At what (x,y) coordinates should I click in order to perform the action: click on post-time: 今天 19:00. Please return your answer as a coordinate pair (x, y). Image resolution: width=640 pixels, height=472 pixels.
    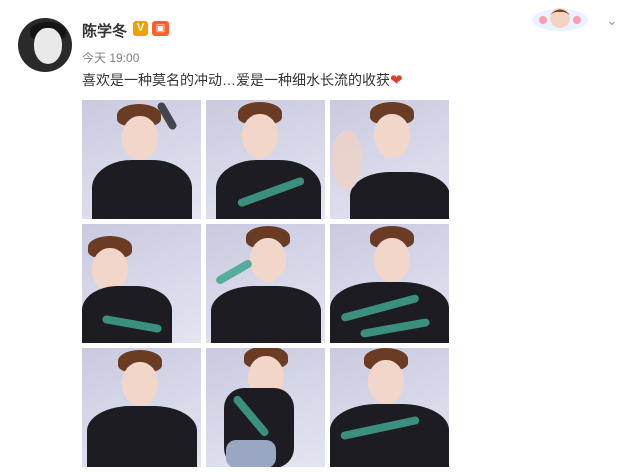
    Looking at the image, I should click on (110, 57).